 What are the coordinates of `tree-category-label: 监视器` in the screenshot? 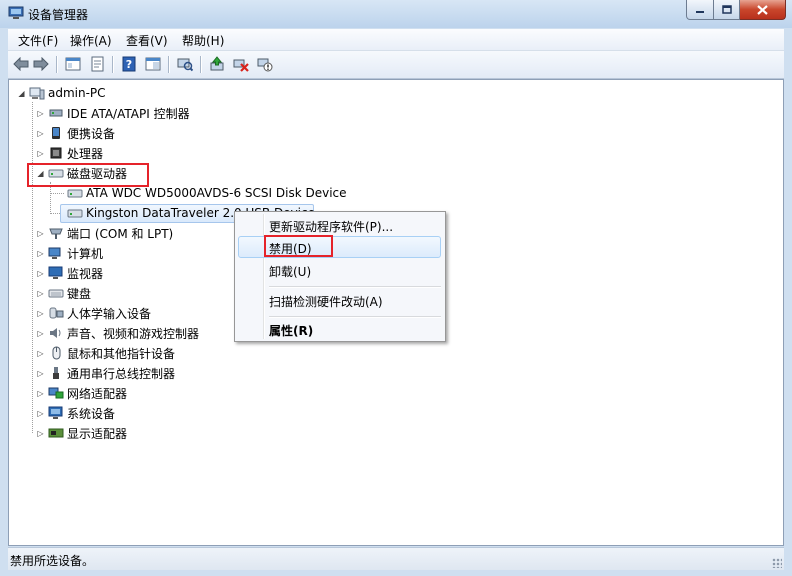 It's located at (85, 273).